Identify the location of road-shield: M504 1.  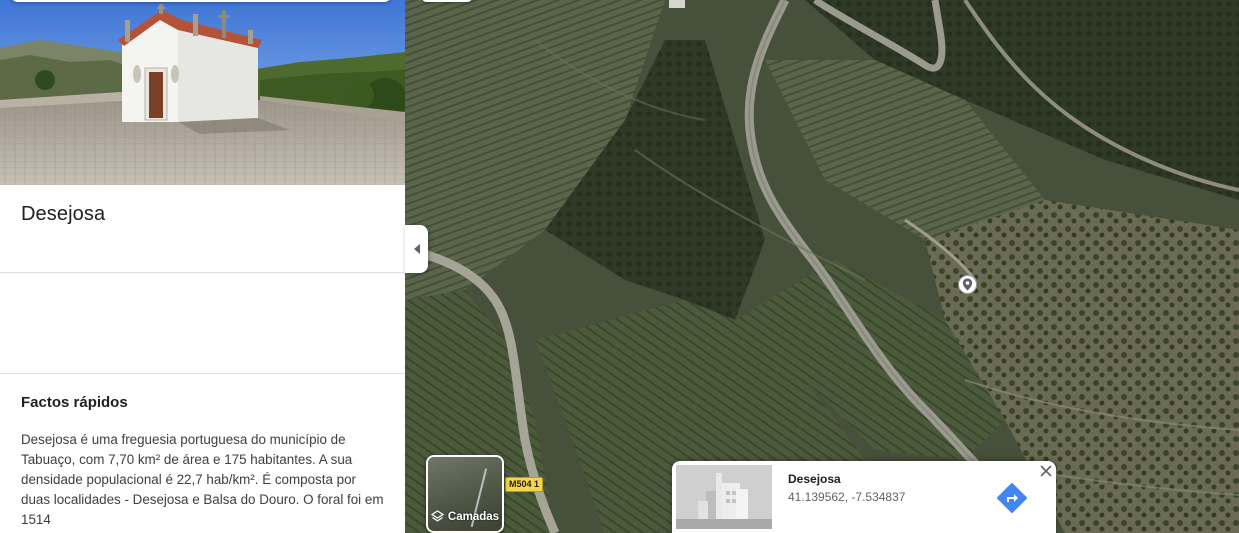
(524, 484).